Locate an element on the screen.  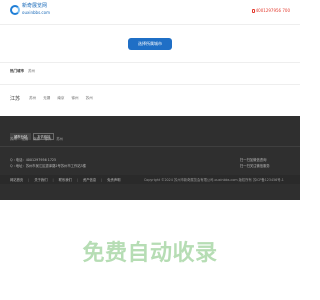
header: 新奇展览网 ouxinbbs.com 4001297956 700 is located at coordinates (150, 12).